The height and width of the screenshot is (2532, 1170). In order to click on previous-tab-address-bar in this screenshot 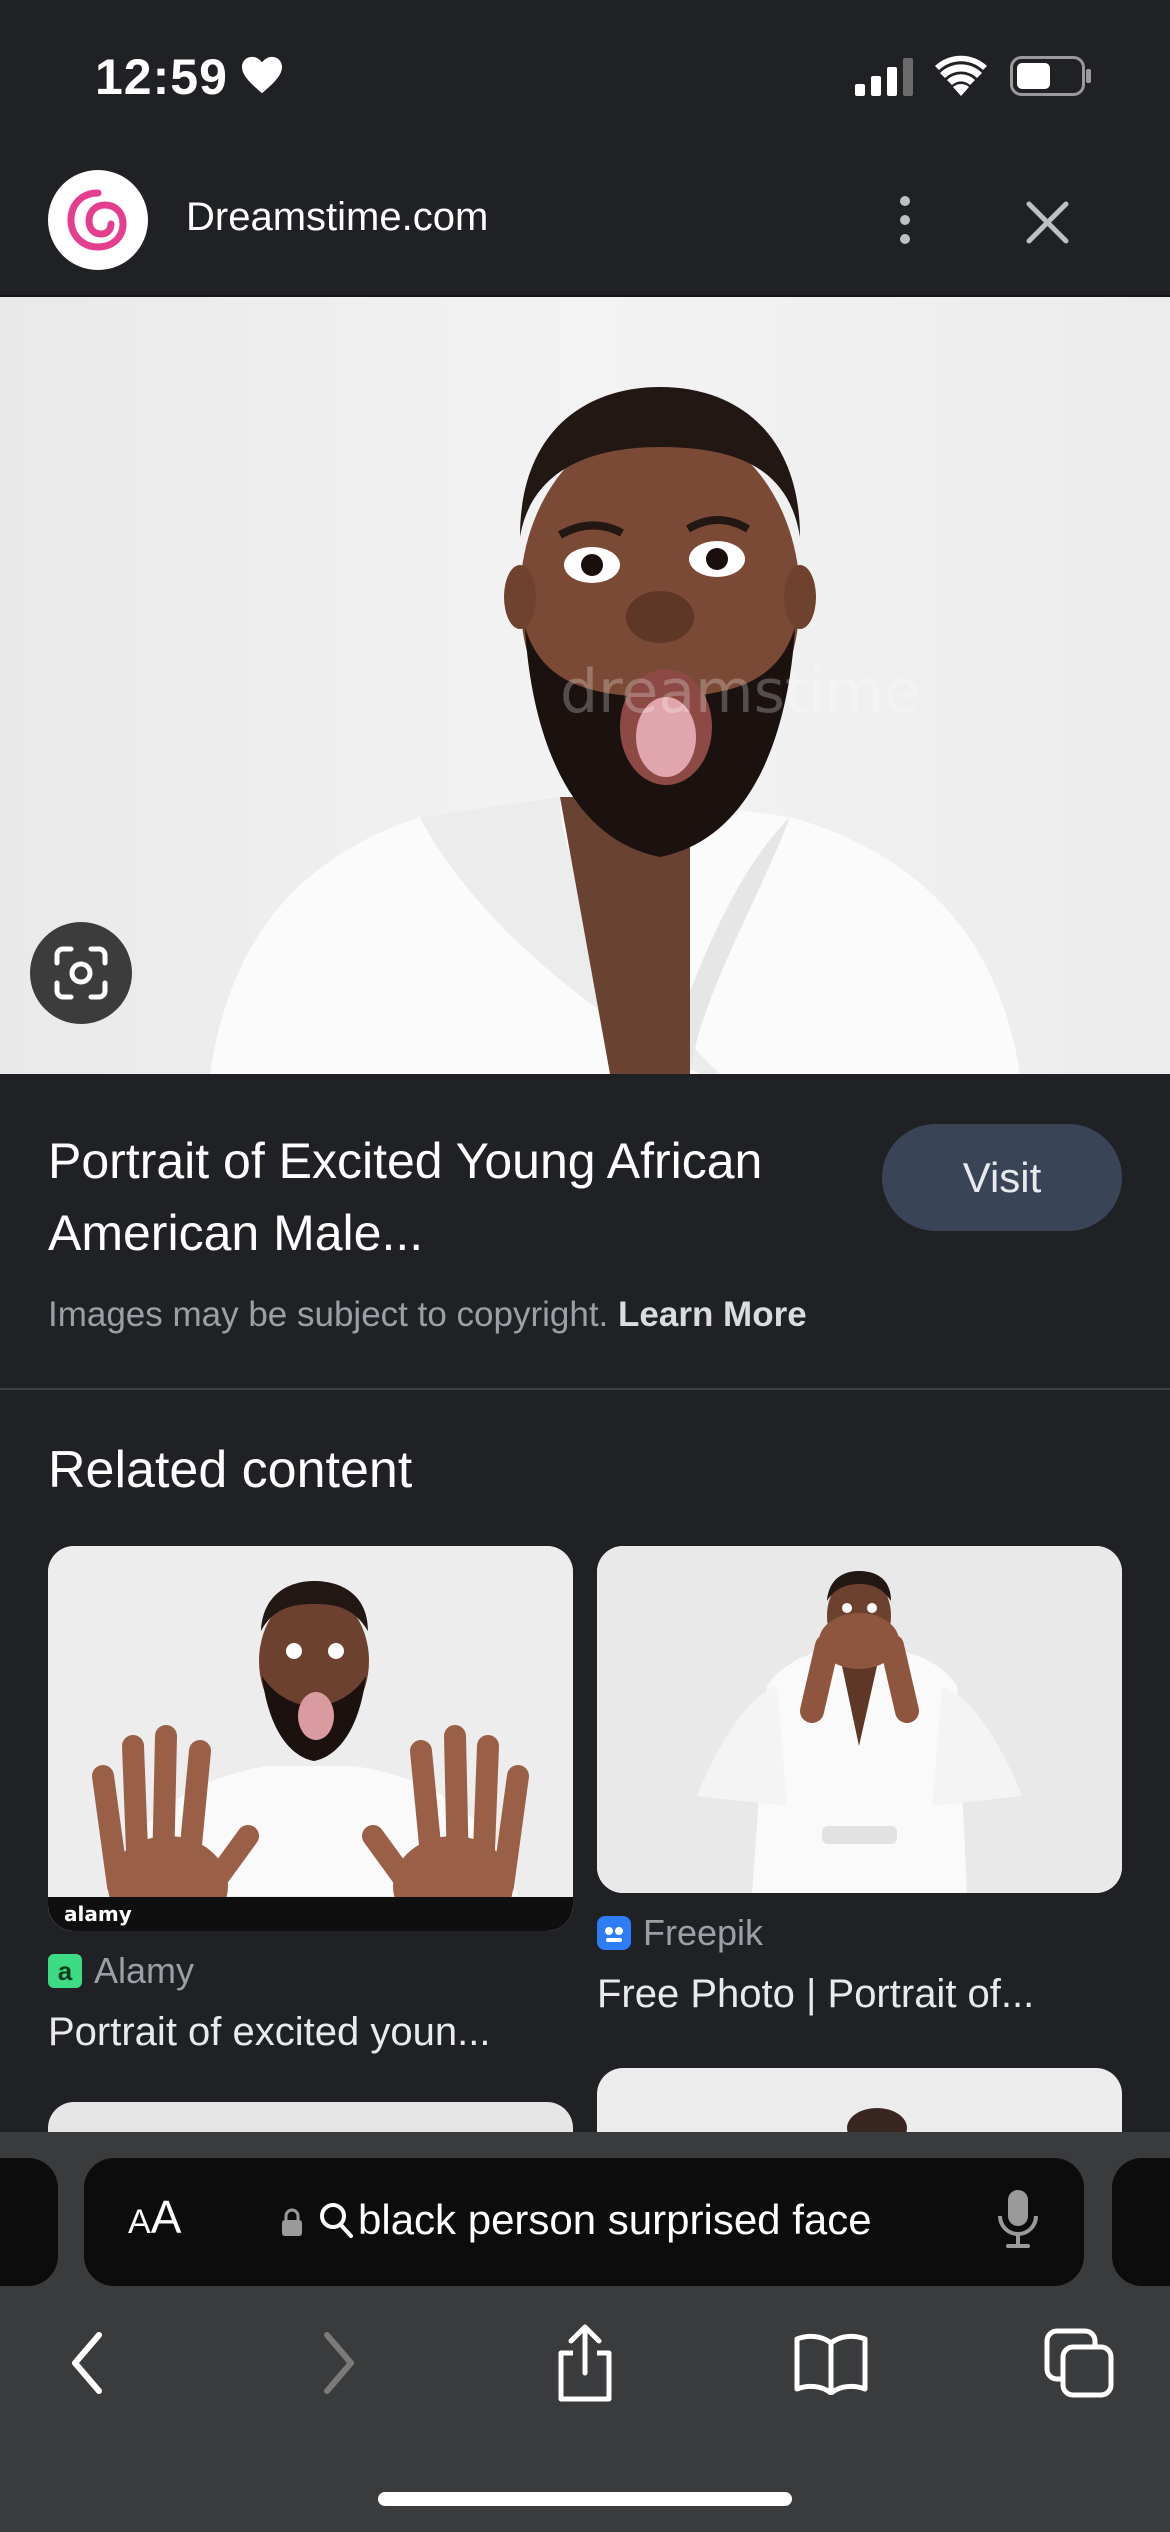, I will do `click(29, 2222)`.